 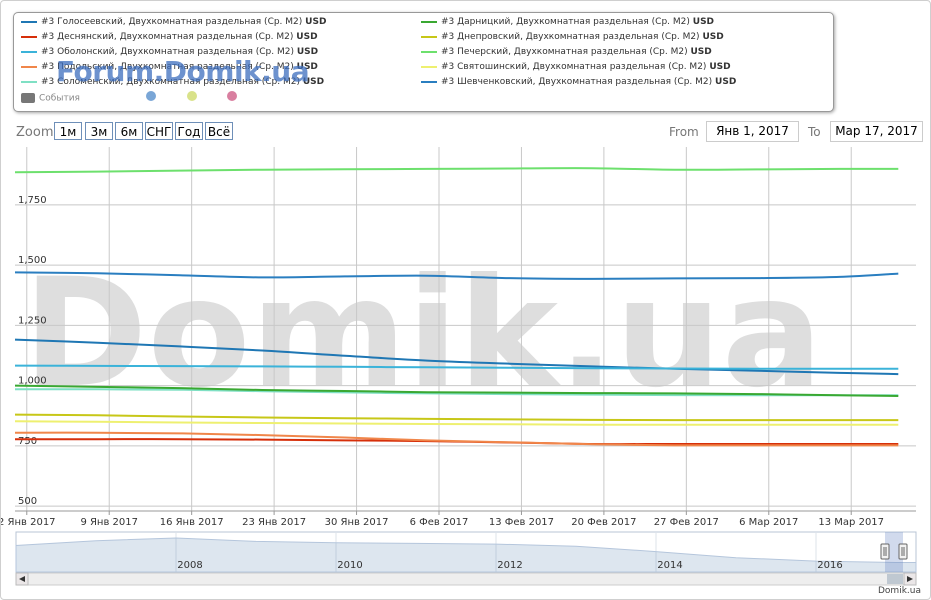 I want to click on y-tick-label: 750, so click(x=27, y=441).